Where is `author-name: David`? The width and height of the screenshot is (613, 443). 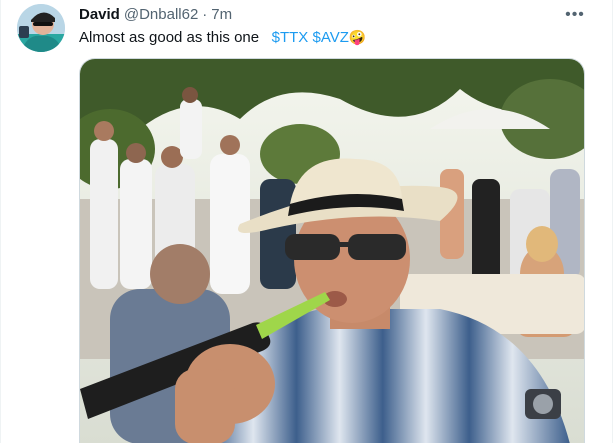 author-name: David is located at coordinates (99, 15).